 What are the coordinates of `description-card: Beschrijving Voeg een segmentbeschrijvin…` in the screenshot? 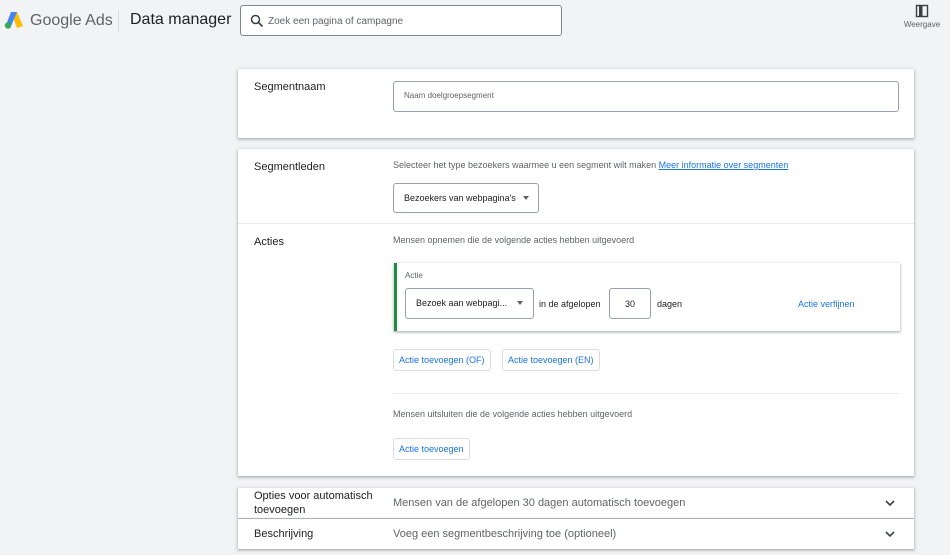 It's located at (576, 534).